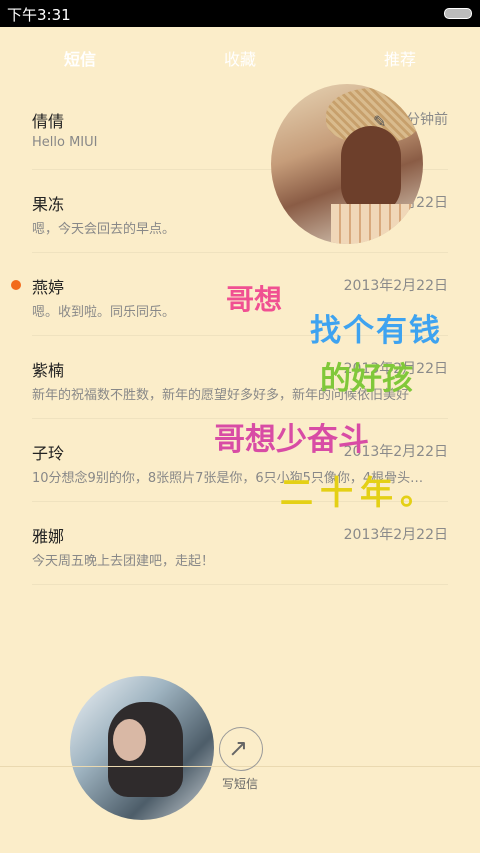  Describe the element at coordinates (48, 453) in the screenshot. I see `contact-name: 子玲` at that location.